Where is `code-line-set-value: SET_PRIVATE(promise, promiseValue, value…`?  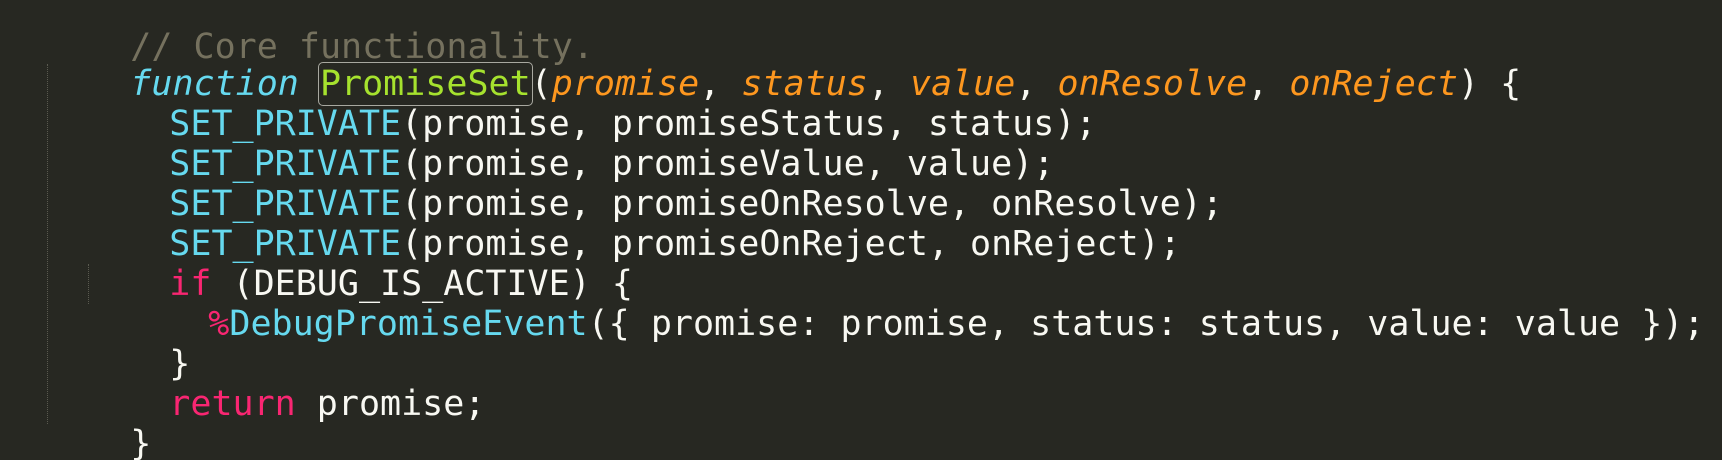 code-line-set-value: SET_PRIVATE(promise, promiseValue, value… is located at coordinates (569, 141).